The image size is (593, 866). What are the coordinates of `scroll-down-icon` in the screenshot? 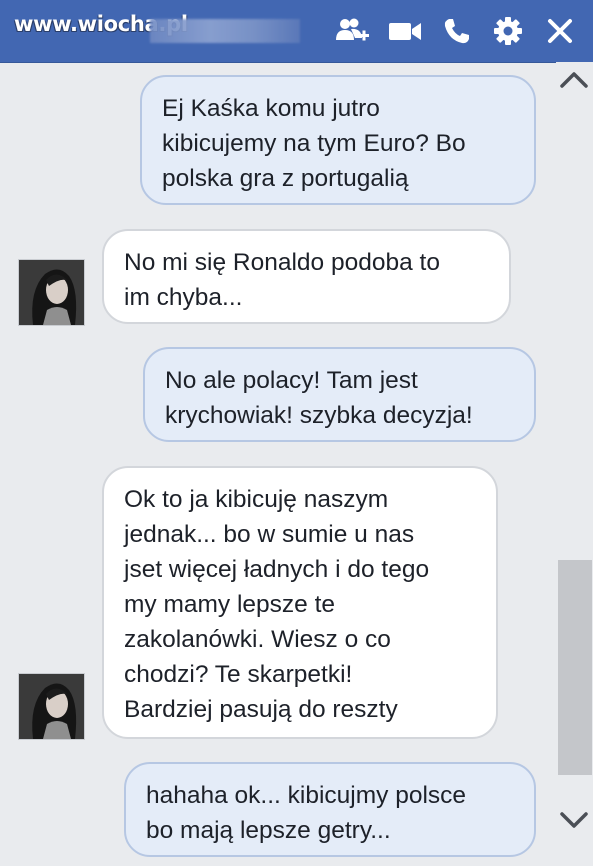 It's located at (574, 820).